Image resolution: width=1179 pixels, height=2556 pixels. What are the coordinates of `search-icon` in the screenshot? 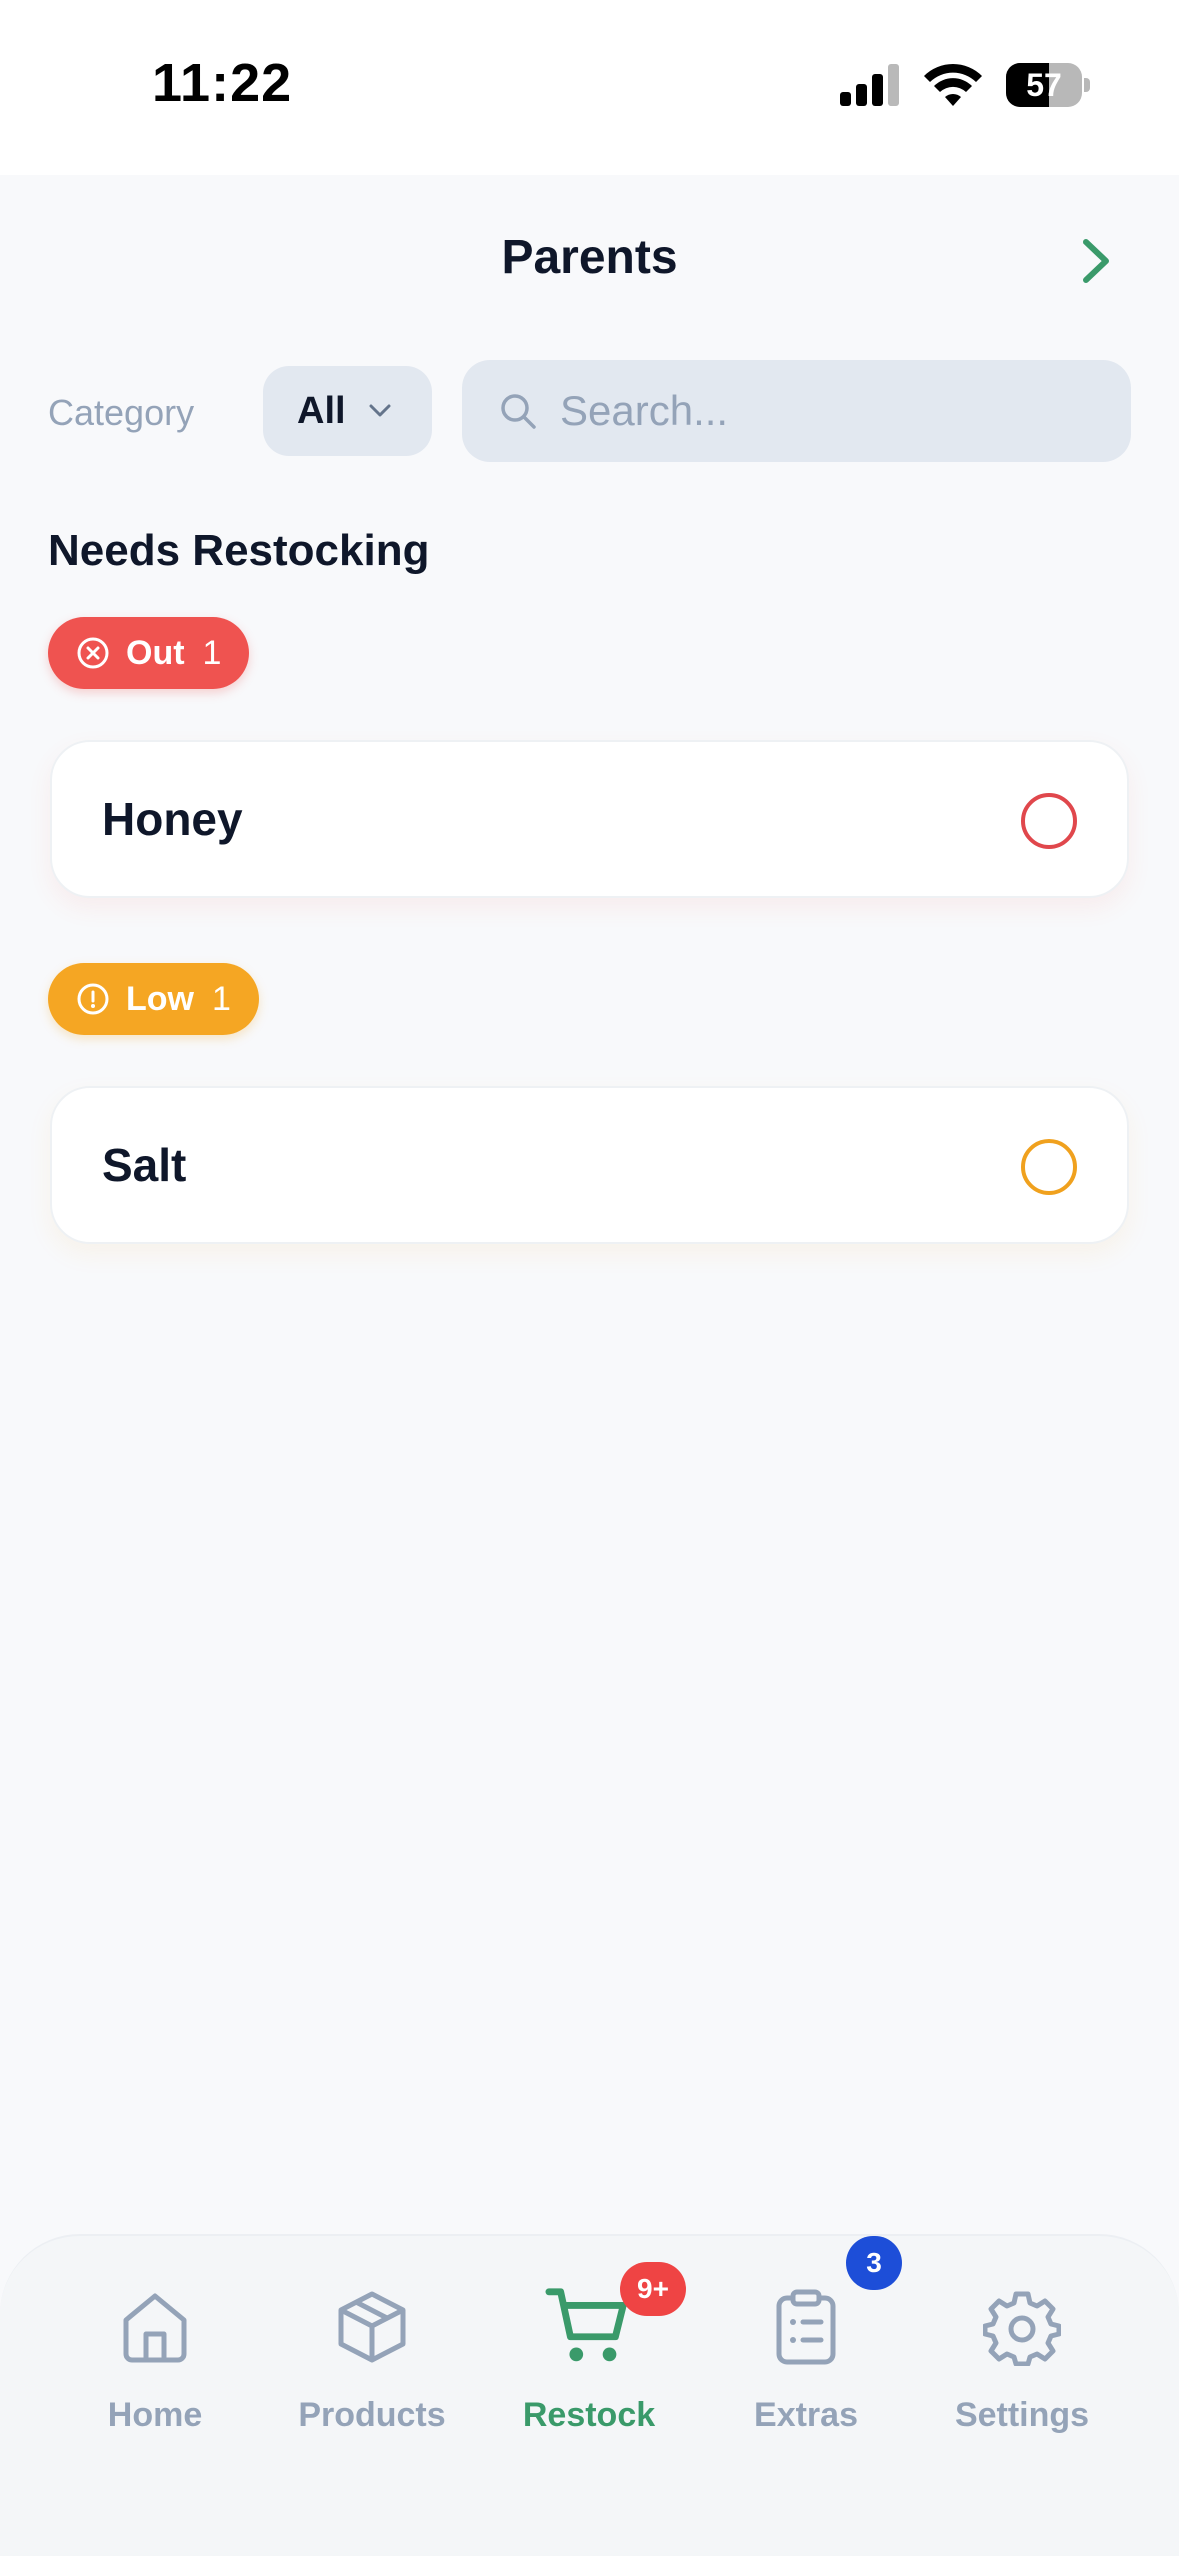 It's located at (518, 411).